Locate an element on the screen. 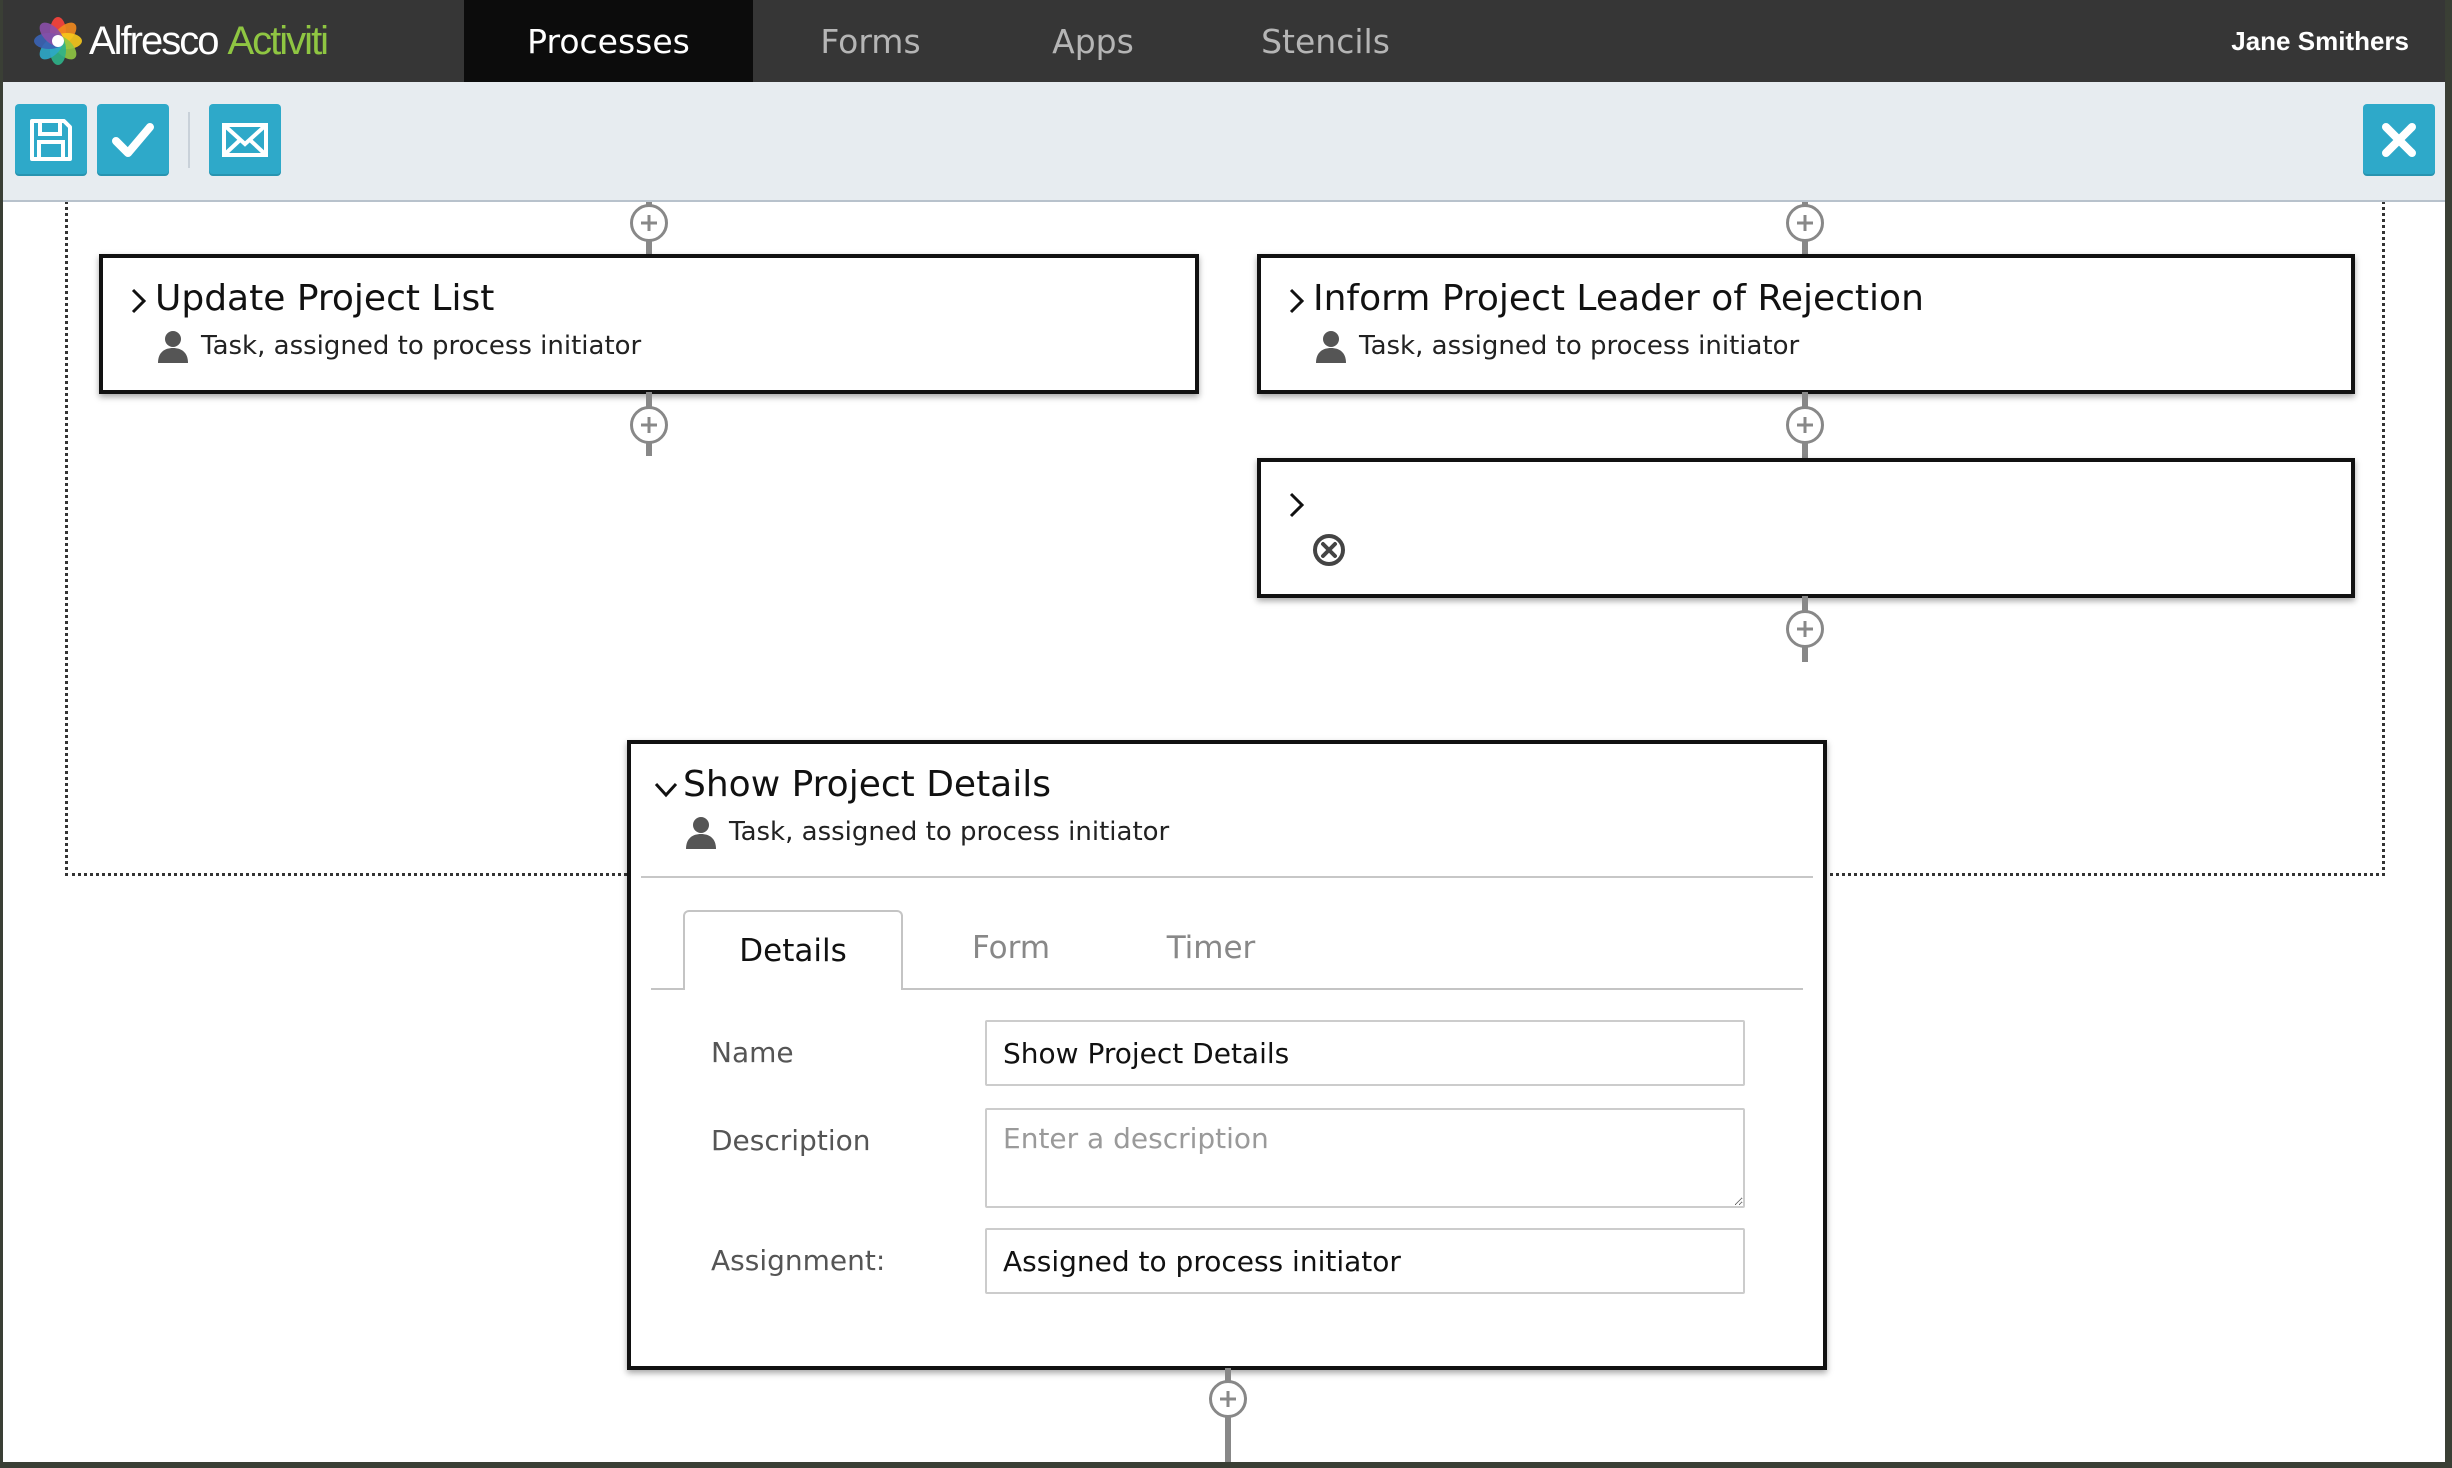 The width and height of the screenshot is (2452, 1468). assignment-label: Assignment: is located at coordinates (798, 1260).